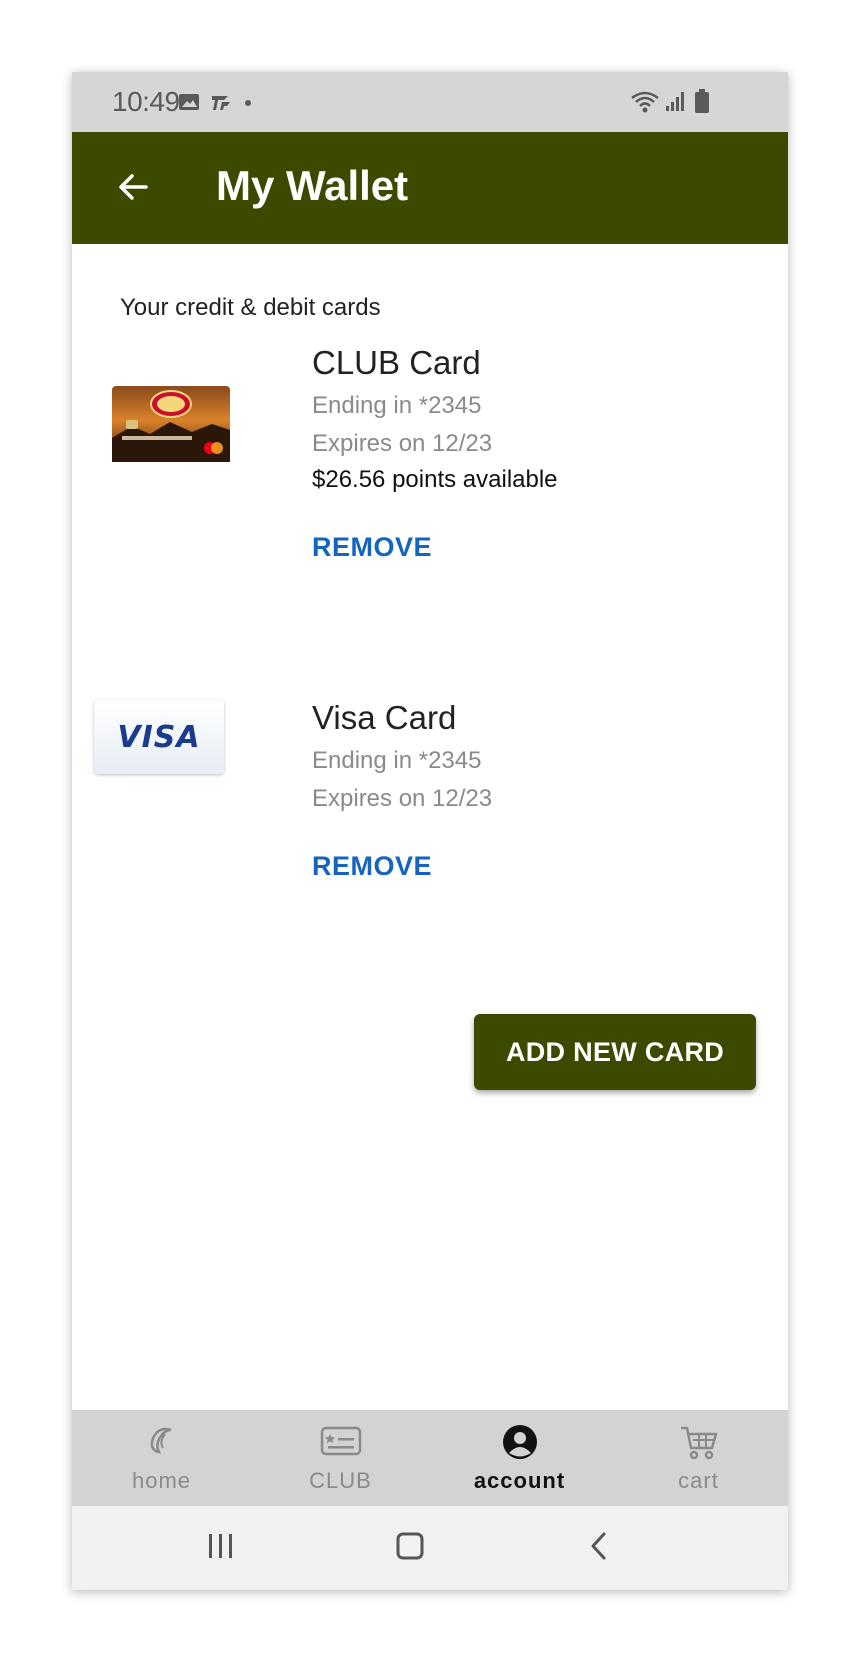  What do you see at coordinates (312, 185) in the screenshot?
I see `page-title: My Wallet` at bounding box center [312, 185].